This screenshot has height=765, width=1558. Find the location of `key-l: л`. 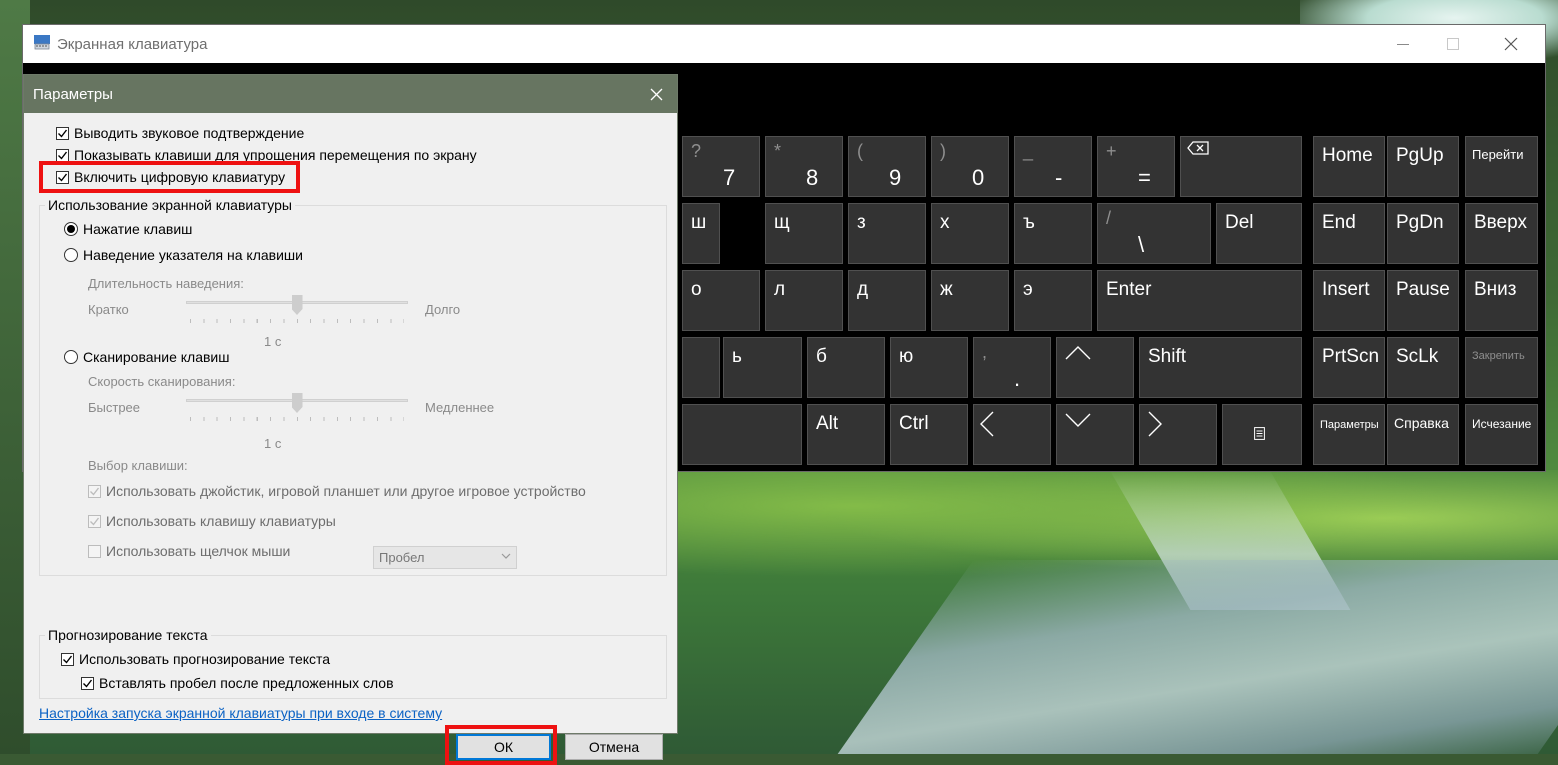

key-l: л is located at coordinates (804, 300).